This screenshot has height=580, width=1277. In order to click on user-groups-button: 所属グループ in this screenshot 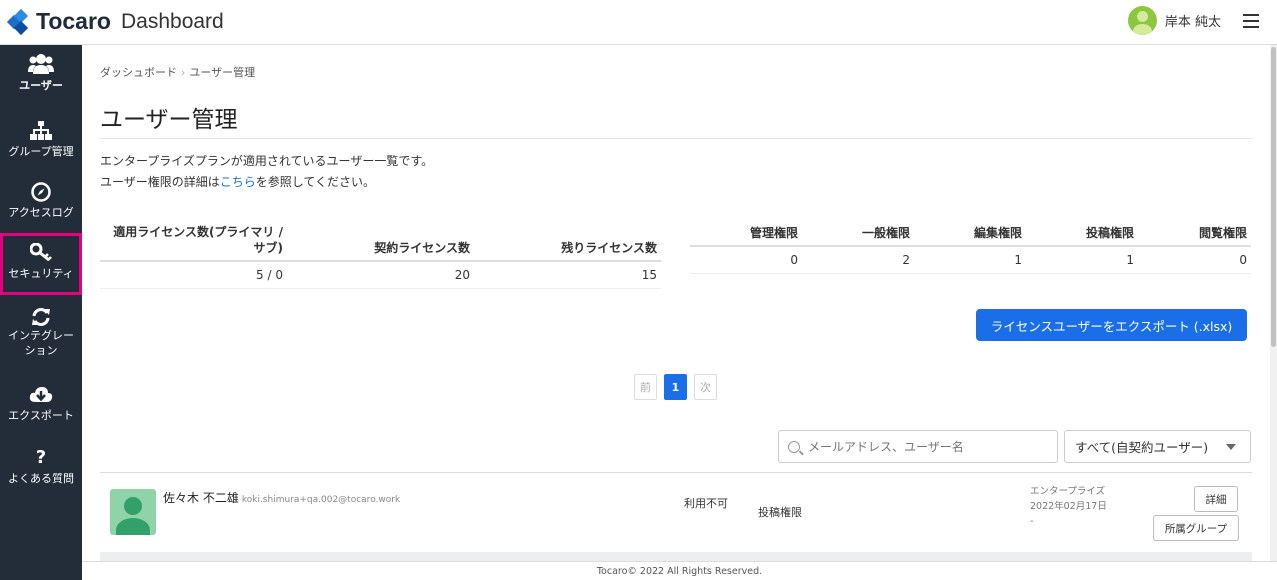, I will do `click(1196, 528)`.